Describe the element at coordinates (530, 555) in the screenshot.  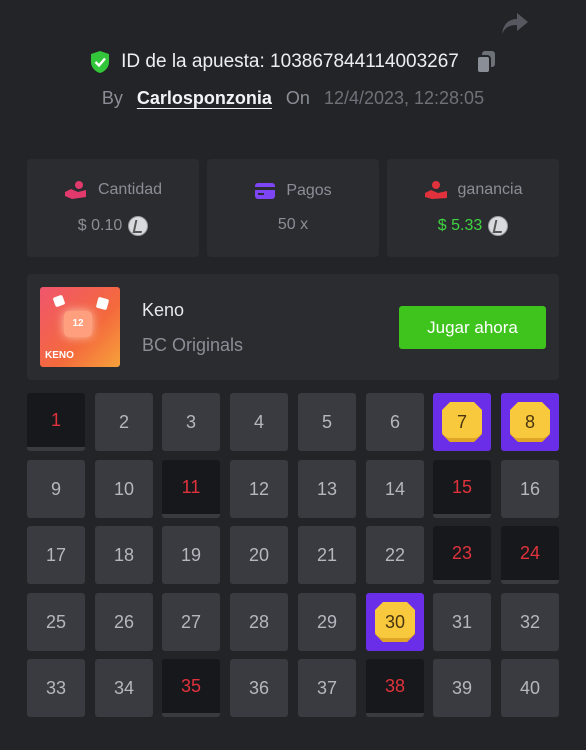
I see `keno-cell-24: 24` at that location.